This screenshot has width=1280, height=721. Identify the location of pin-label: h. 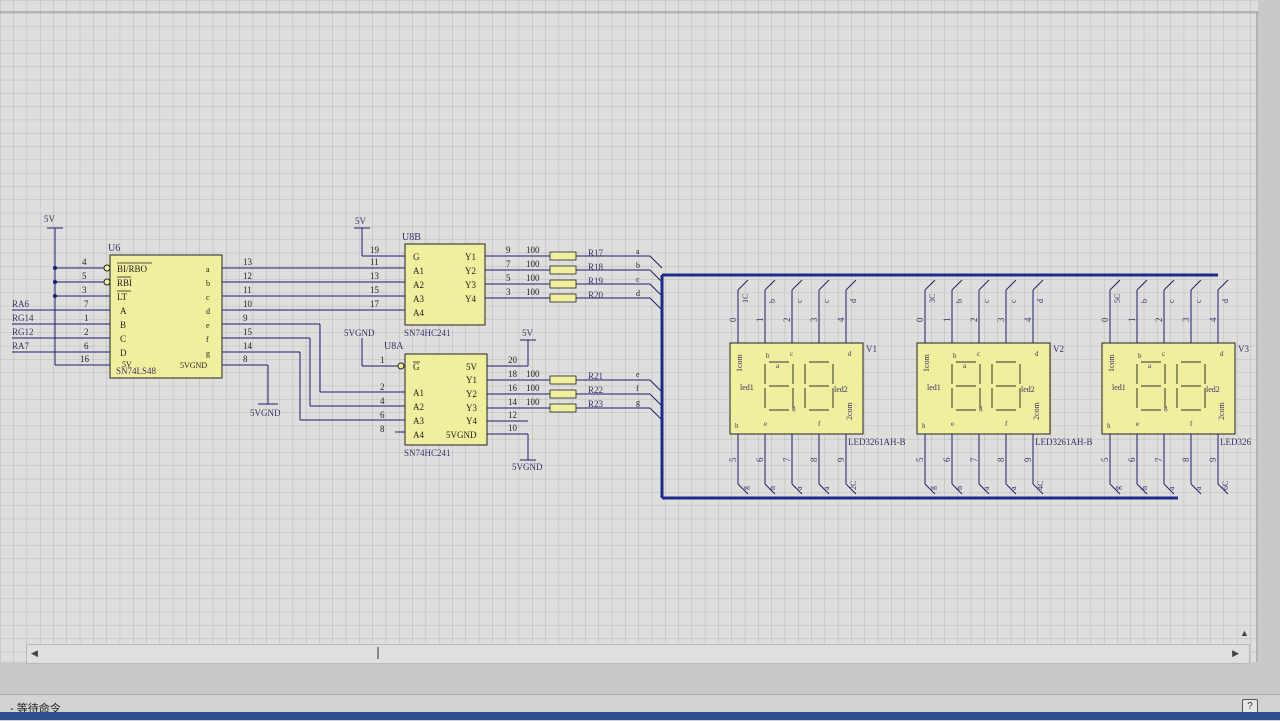
(959, 488).